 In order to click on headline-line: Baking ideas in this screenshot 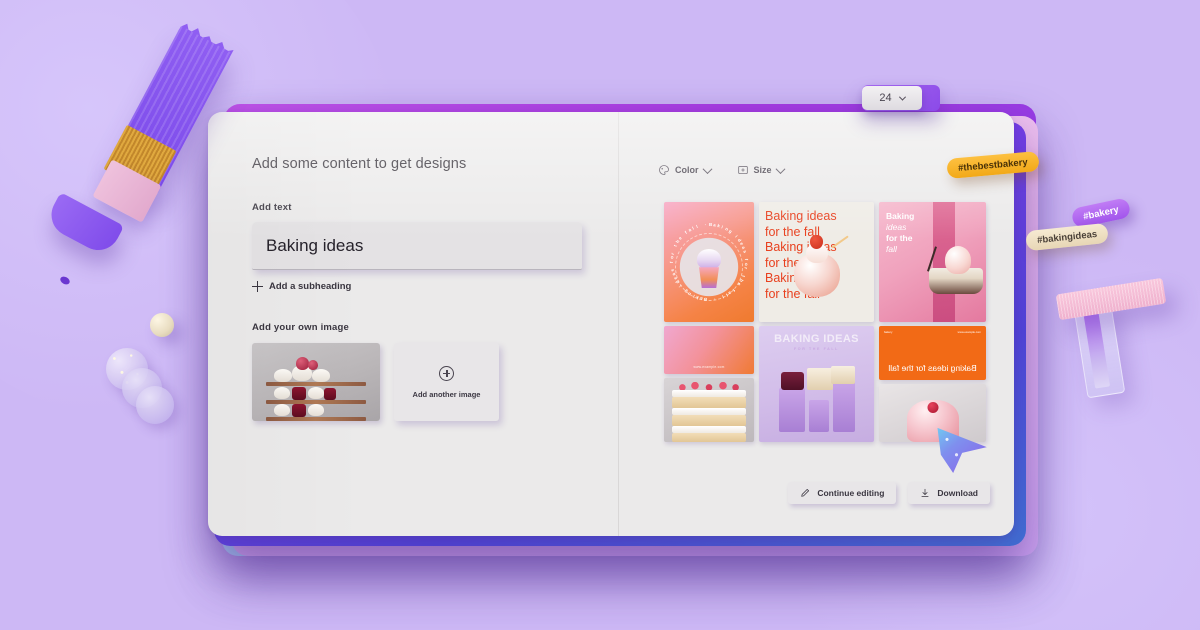, I will do `click(801, 216)`.